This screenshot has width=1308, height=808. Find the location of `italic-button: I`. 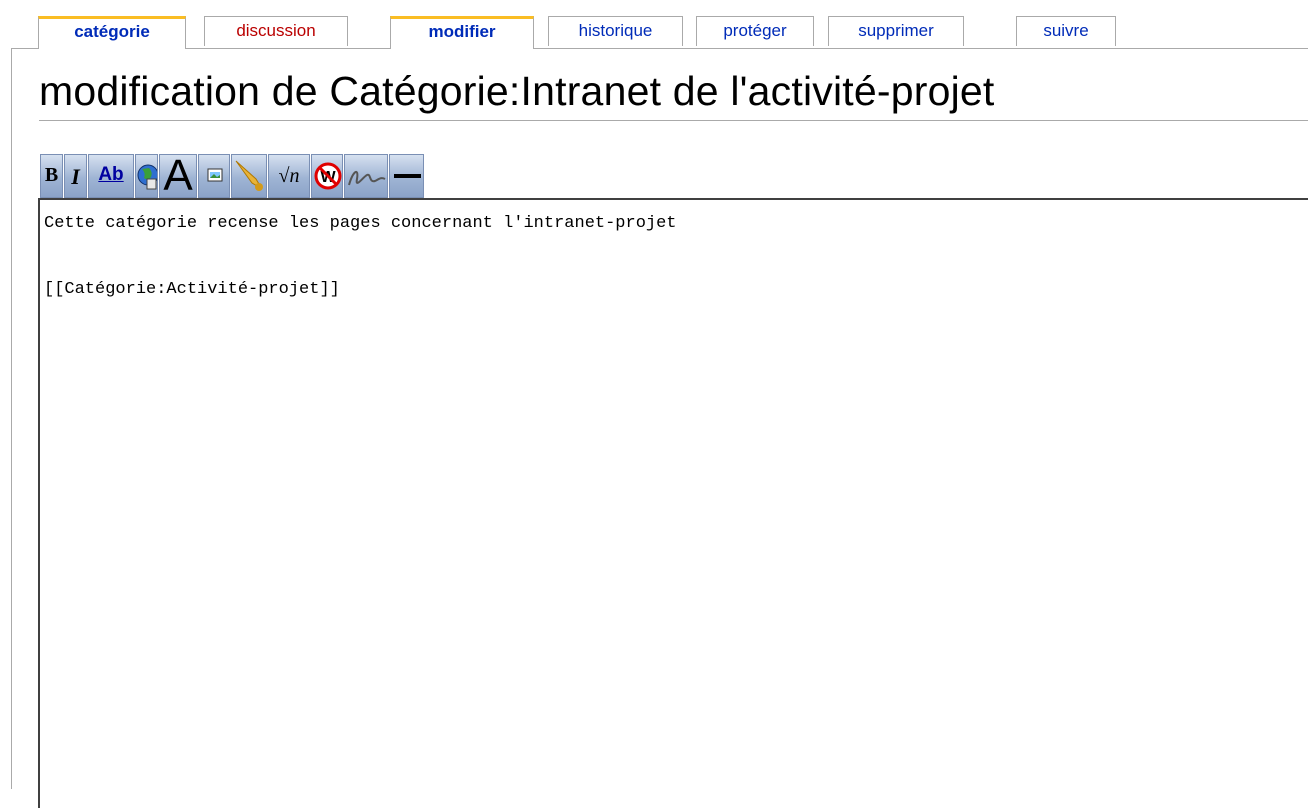

italic-button: I is located at coordinates (75, 176).